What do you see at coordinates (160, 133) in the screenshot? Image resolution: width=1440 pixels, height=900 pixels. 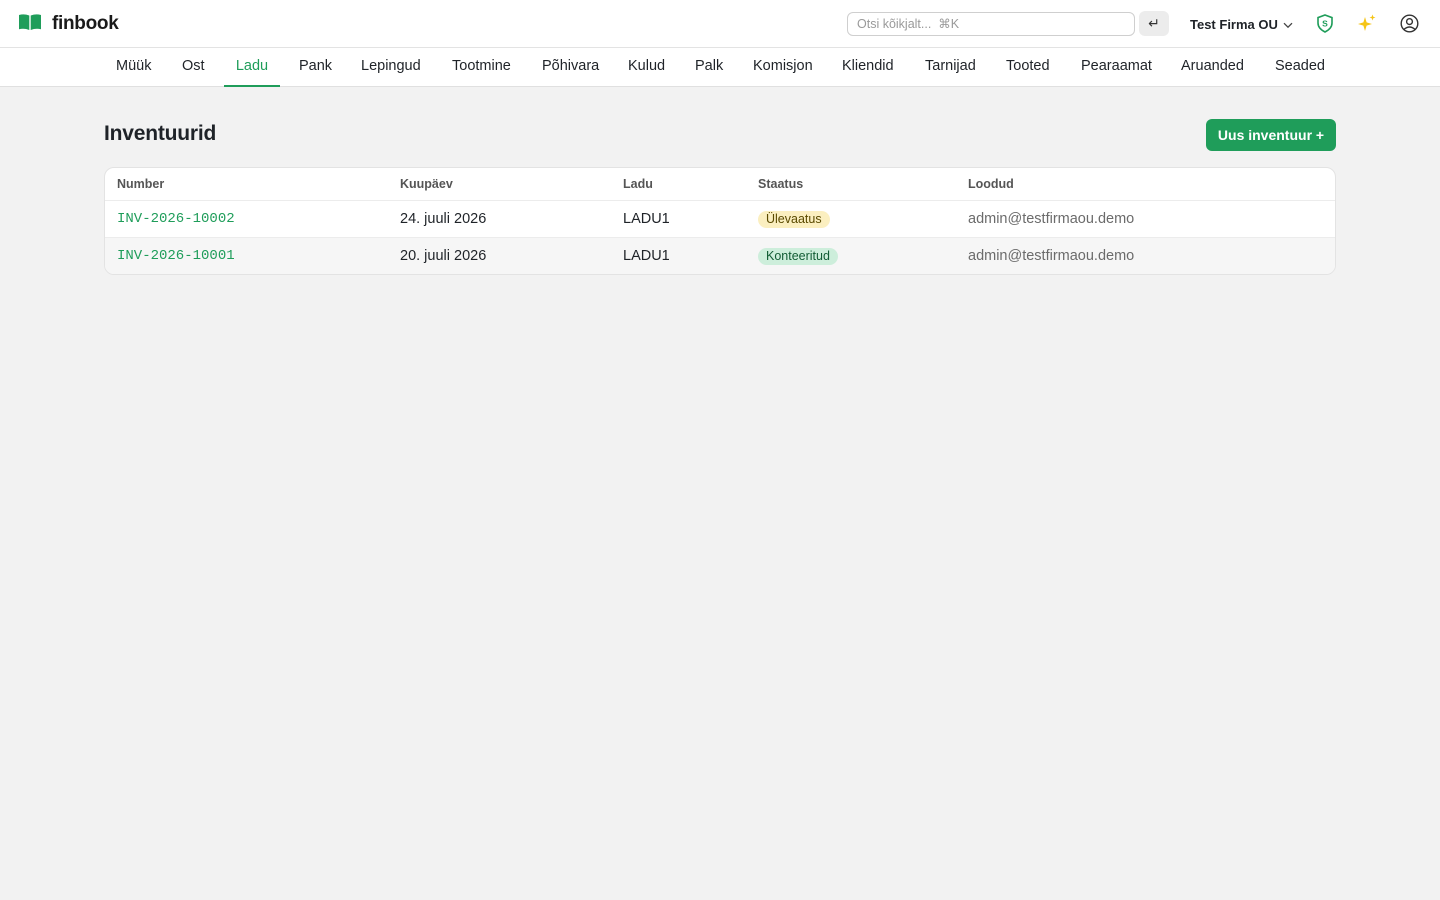 I see `page-title: Inventuurid` at bounding box center [160, 133].